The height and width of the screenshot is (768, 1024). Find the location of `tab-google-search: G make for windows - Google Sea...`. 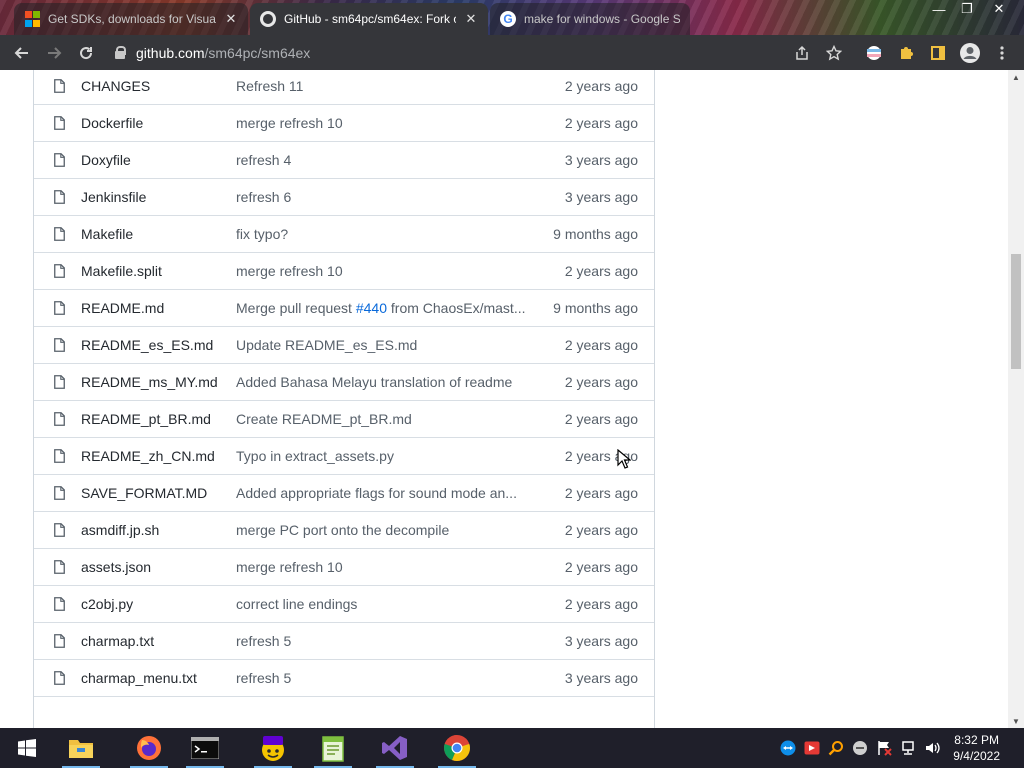

tab-google-search: G make for windows - Google Sea... is located at coordinates (590, 19).